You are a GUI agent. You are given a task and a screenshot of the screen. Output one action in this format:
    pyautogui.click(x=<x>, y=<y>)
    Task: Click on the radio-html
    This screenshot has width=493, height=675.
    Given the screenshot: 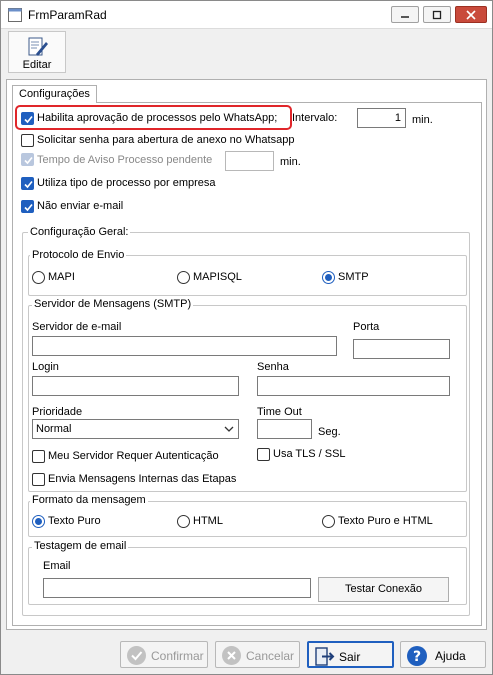 What is the action you would take?
    pyautogui.click(x=183, y=521)
    